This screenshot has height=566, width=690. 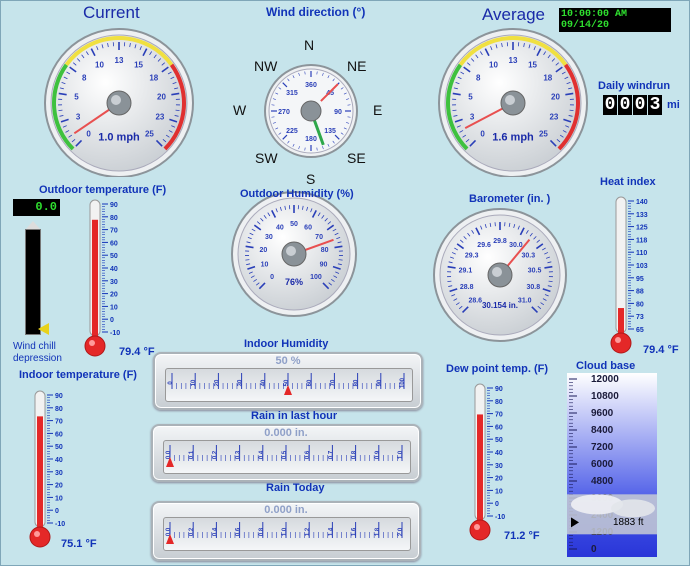 I want to click on cloud-tick-label: 9600, so click(x=602, y=413).